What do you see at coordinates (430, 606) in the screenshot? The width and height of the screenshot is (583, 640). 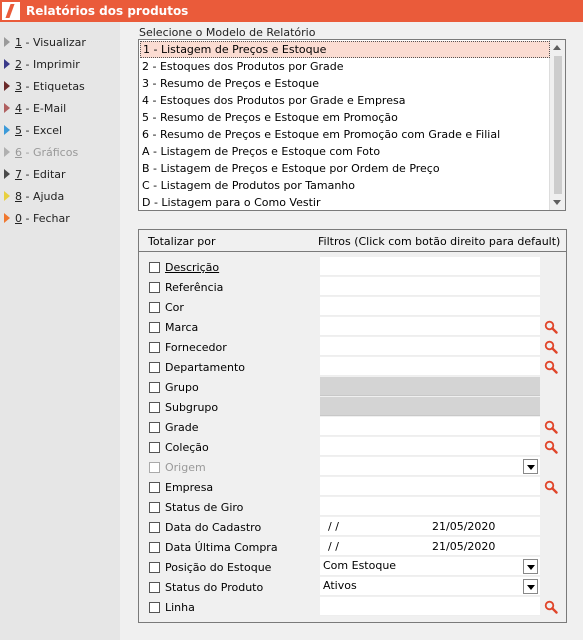 I see `filter-field-linha` at bounding box center [430, 606].